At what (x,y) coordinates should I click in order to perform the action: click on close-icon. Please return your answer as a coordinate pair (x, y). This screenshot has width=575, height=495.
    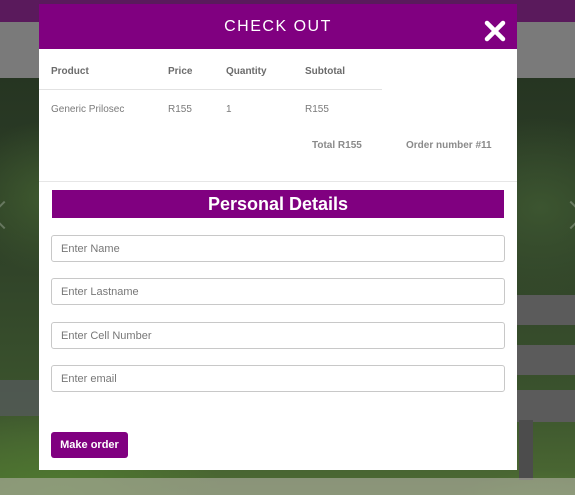
    Looking at the image, I should click on (495, 31).